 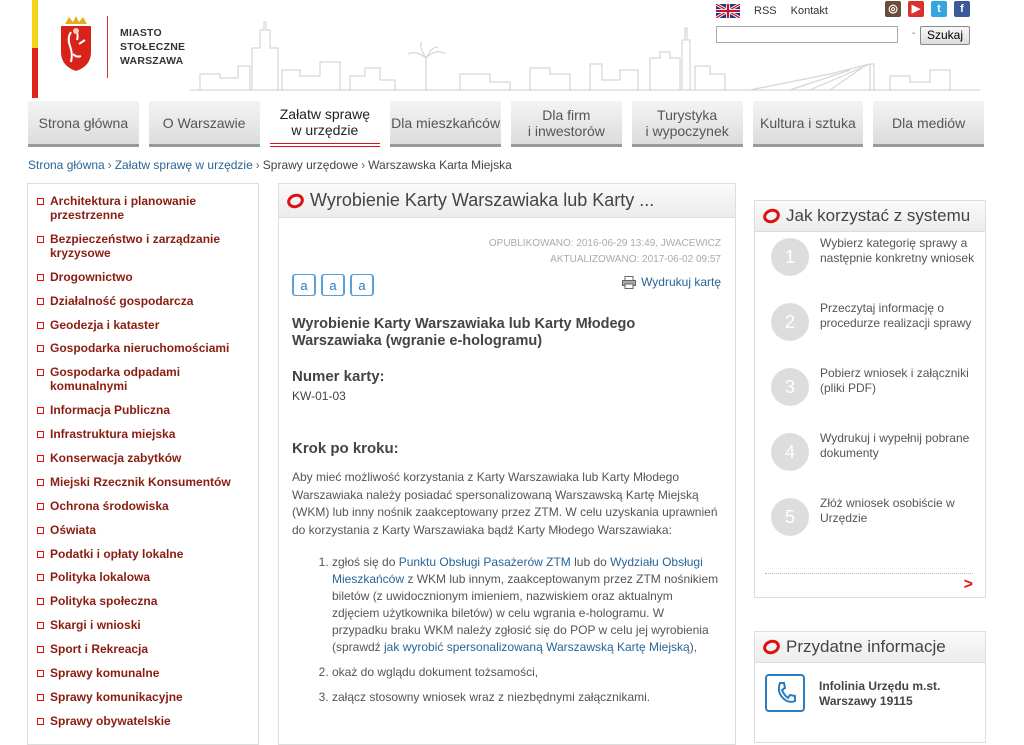 I want to click on rss-link: RSS, so click(x=765, y=11).